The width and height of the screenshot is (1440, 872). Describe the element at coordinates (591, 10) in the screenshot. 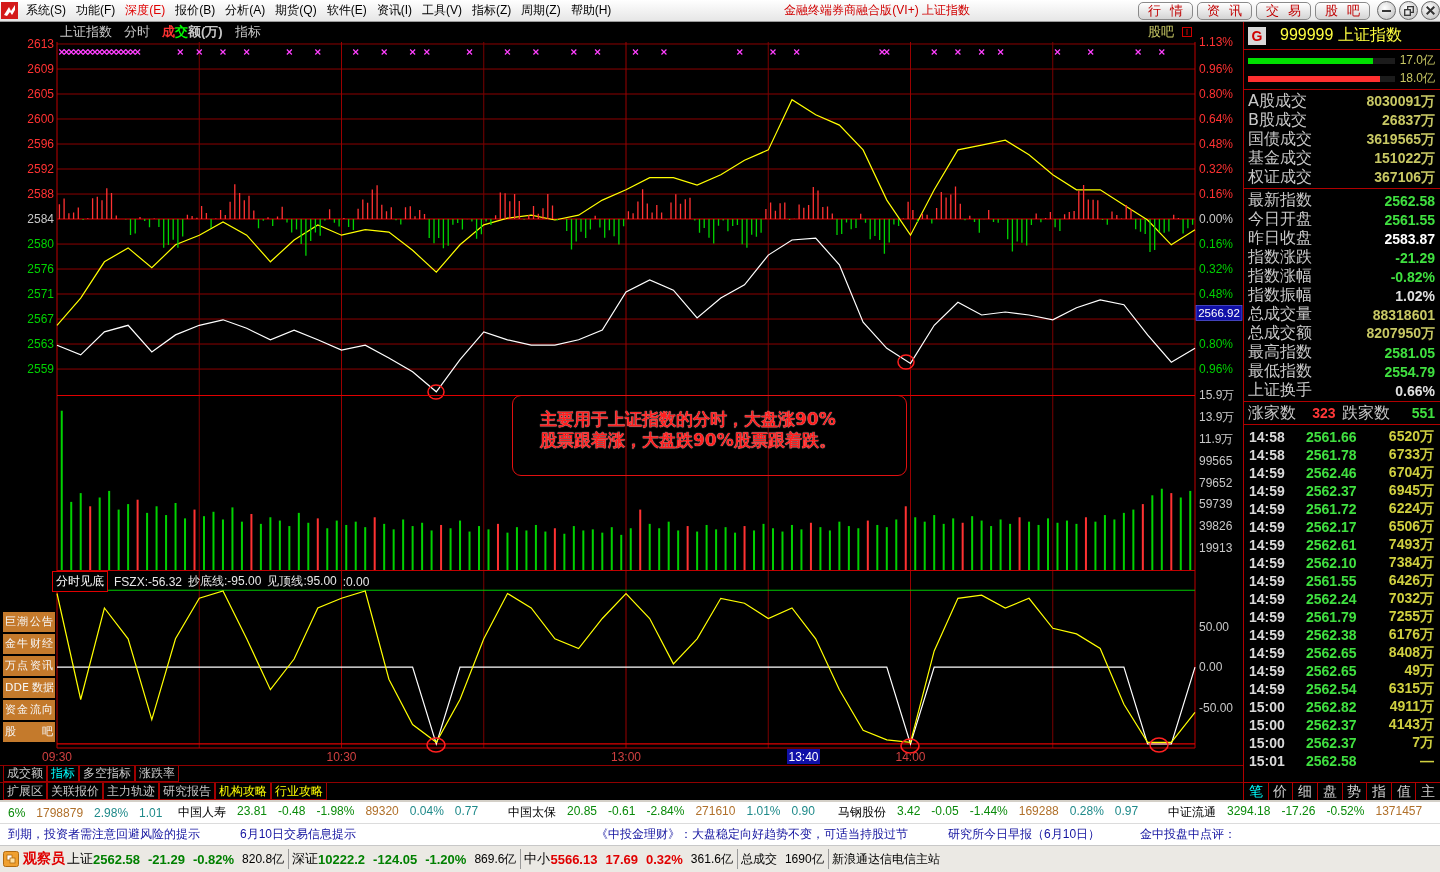

I see `menu-item: 帮助(H)` at that location.